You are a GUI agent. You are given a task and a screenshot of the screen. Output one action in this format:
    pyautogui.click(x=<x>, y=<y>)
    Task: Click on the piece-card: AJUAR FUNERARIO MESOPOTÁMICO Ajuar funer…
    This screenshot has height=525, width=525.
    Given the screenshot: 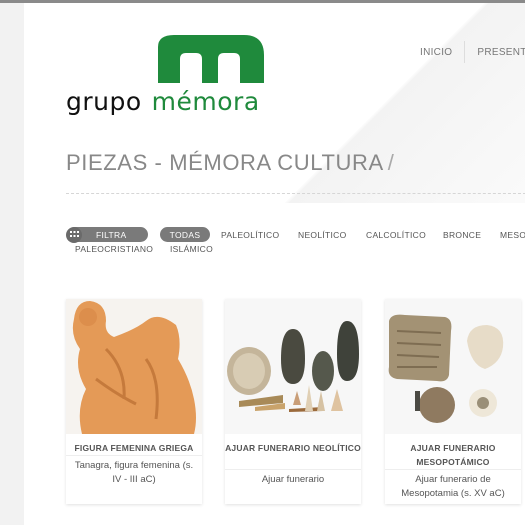 What is the action you would take?
    pyautogui.click(x=453, y=401)
    